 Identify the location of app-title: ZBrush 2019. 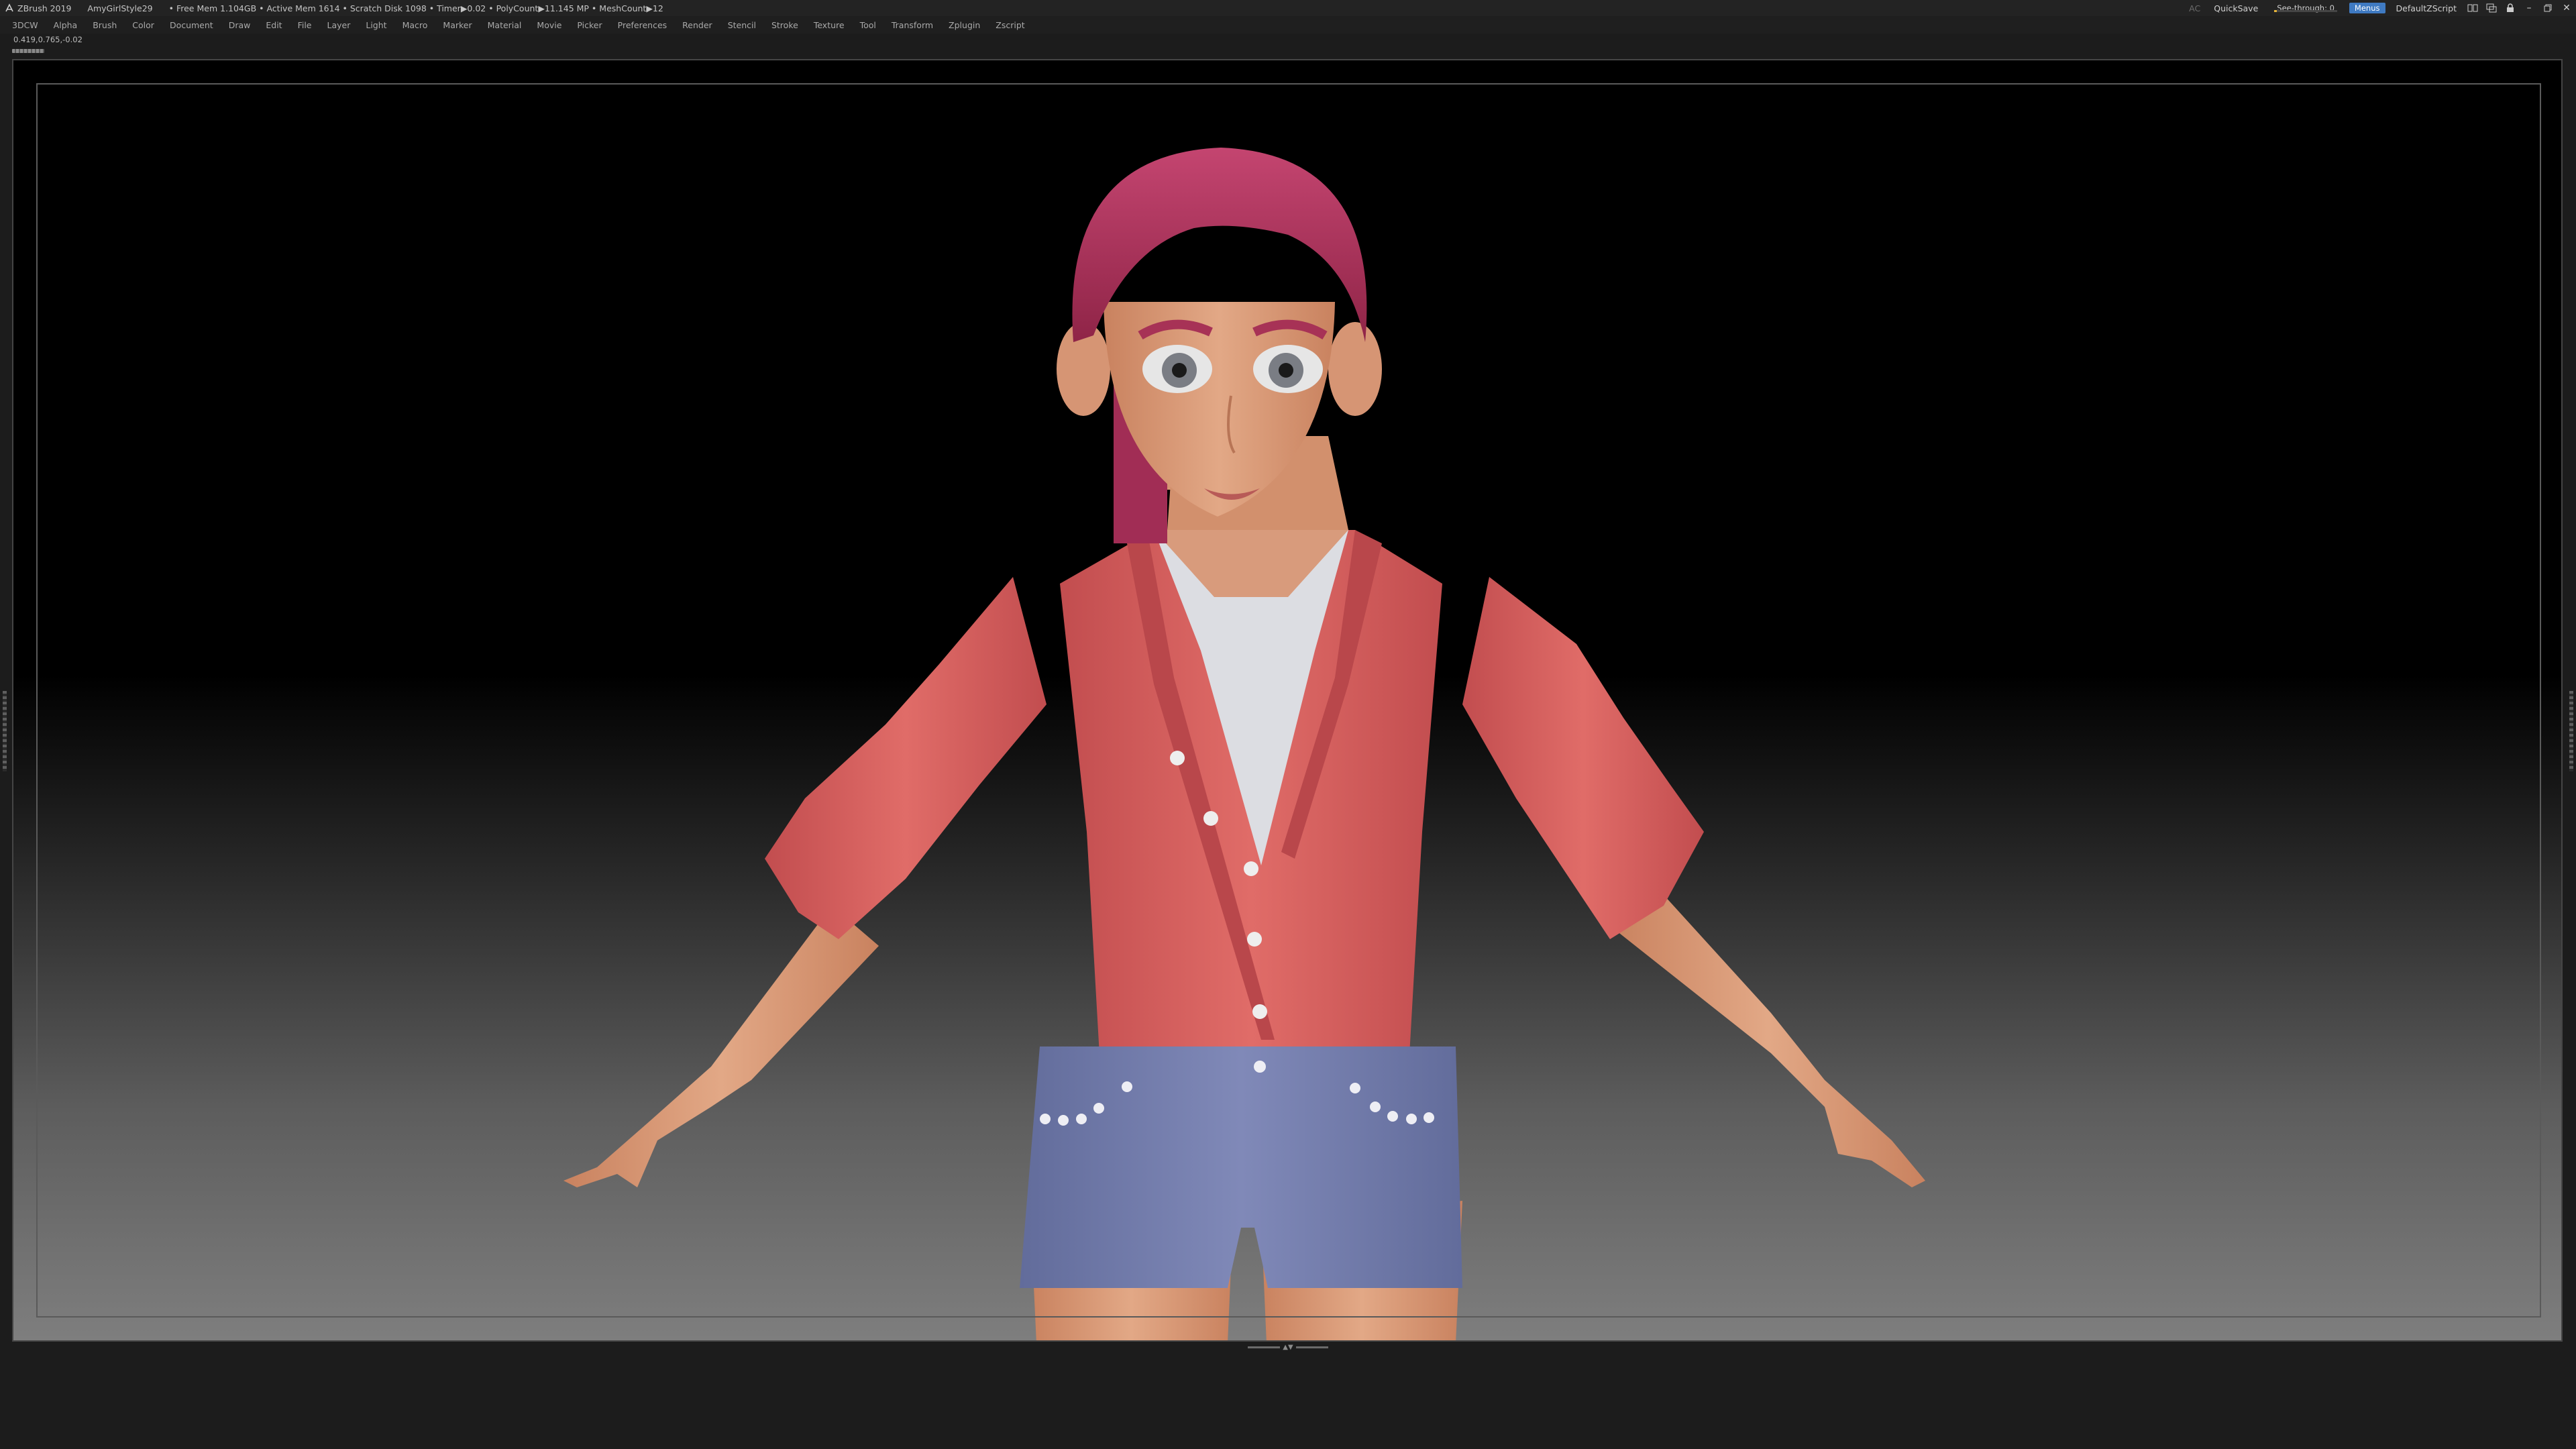
(44, 8).